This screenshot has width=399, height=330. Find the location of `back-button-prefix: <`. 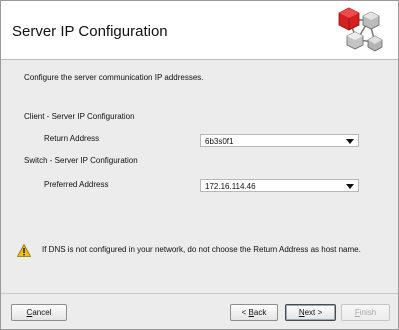

back-button-prefix: < is located at coordinates (245, 312).